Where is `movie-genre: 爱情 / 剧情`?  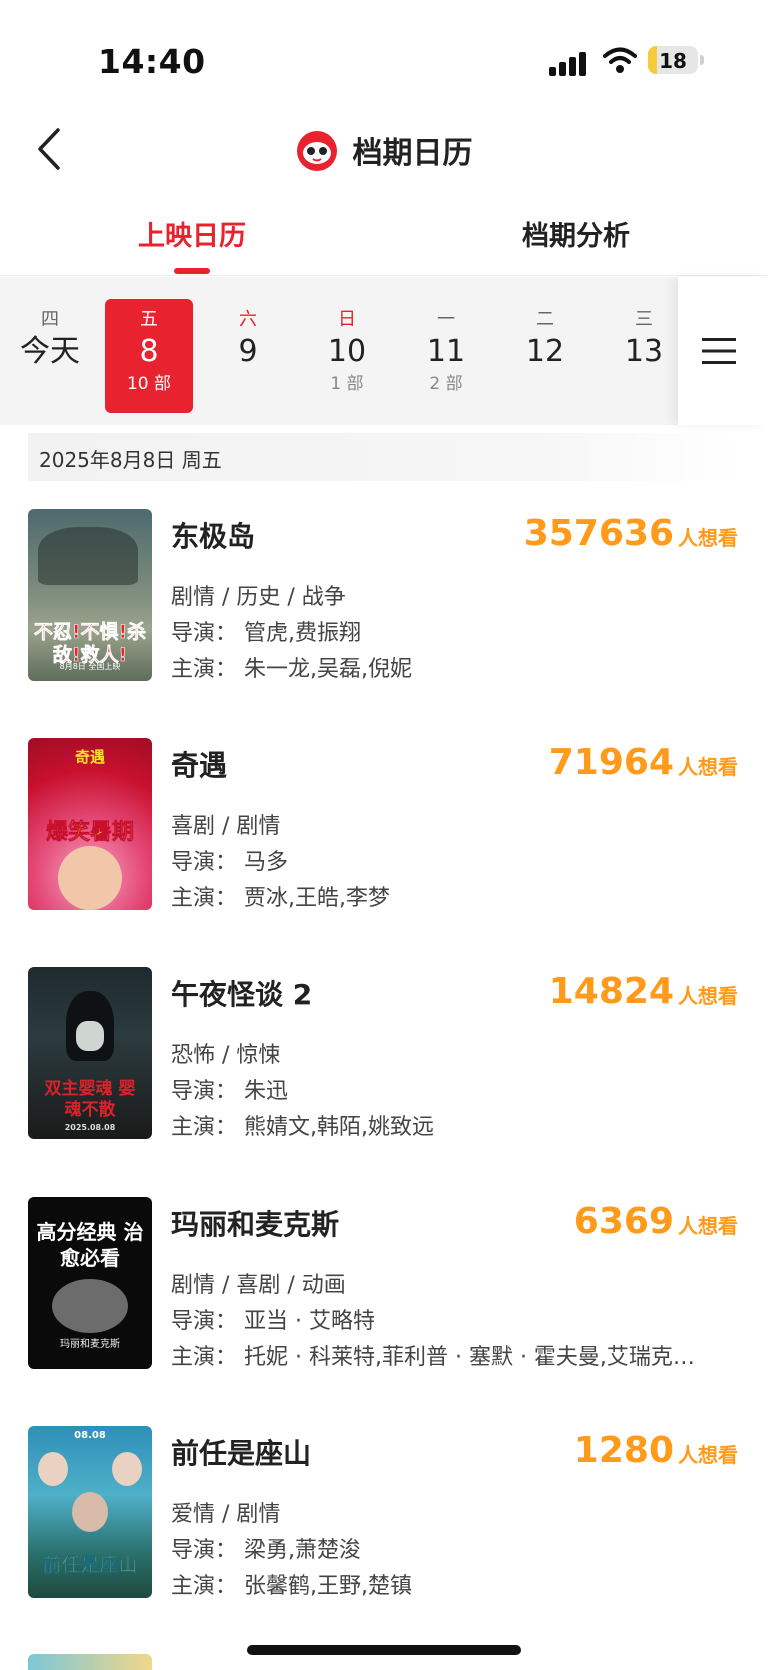
movie-genre: 爱情 / 剧情 is located at coordinates (226, 1514).